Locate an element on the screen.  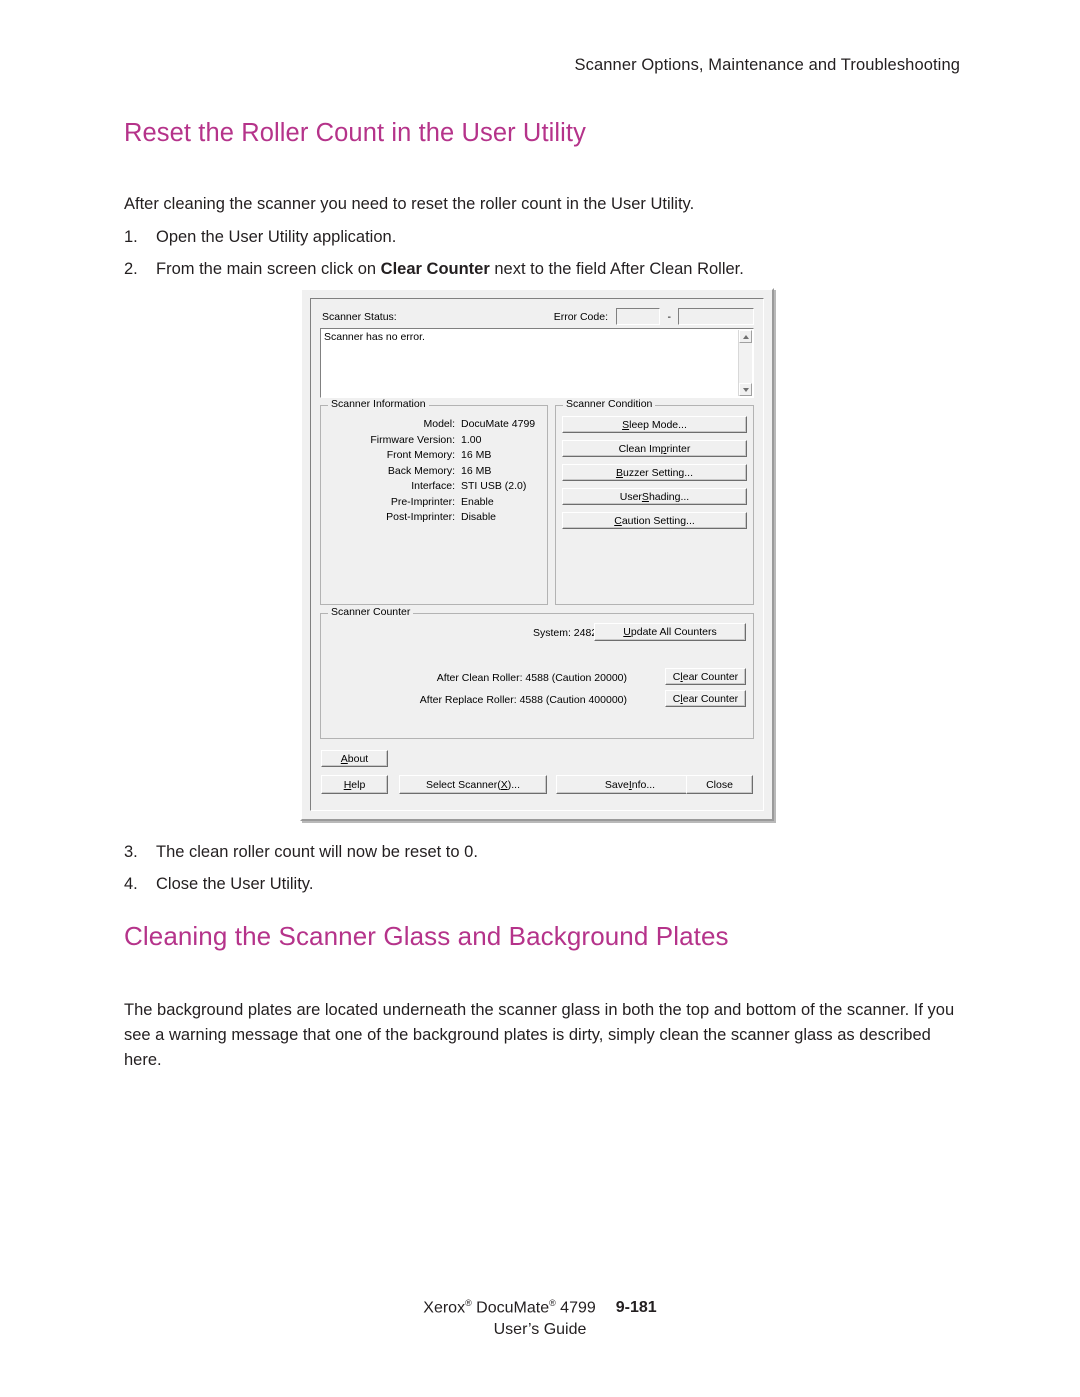
info-label: Pre-Imprinter: is located at coordinates (422, 501).